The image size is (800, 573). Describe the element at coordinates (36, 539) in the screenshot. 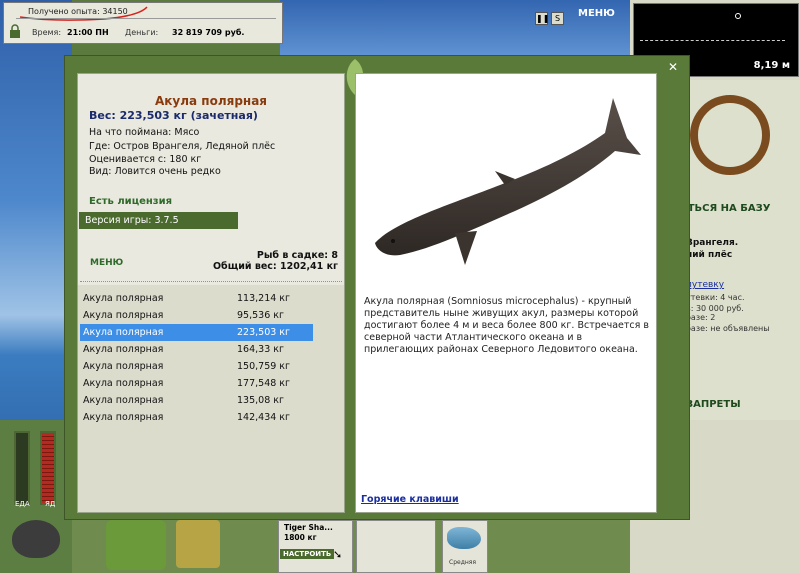

I see `cauldron-icon` at that location.